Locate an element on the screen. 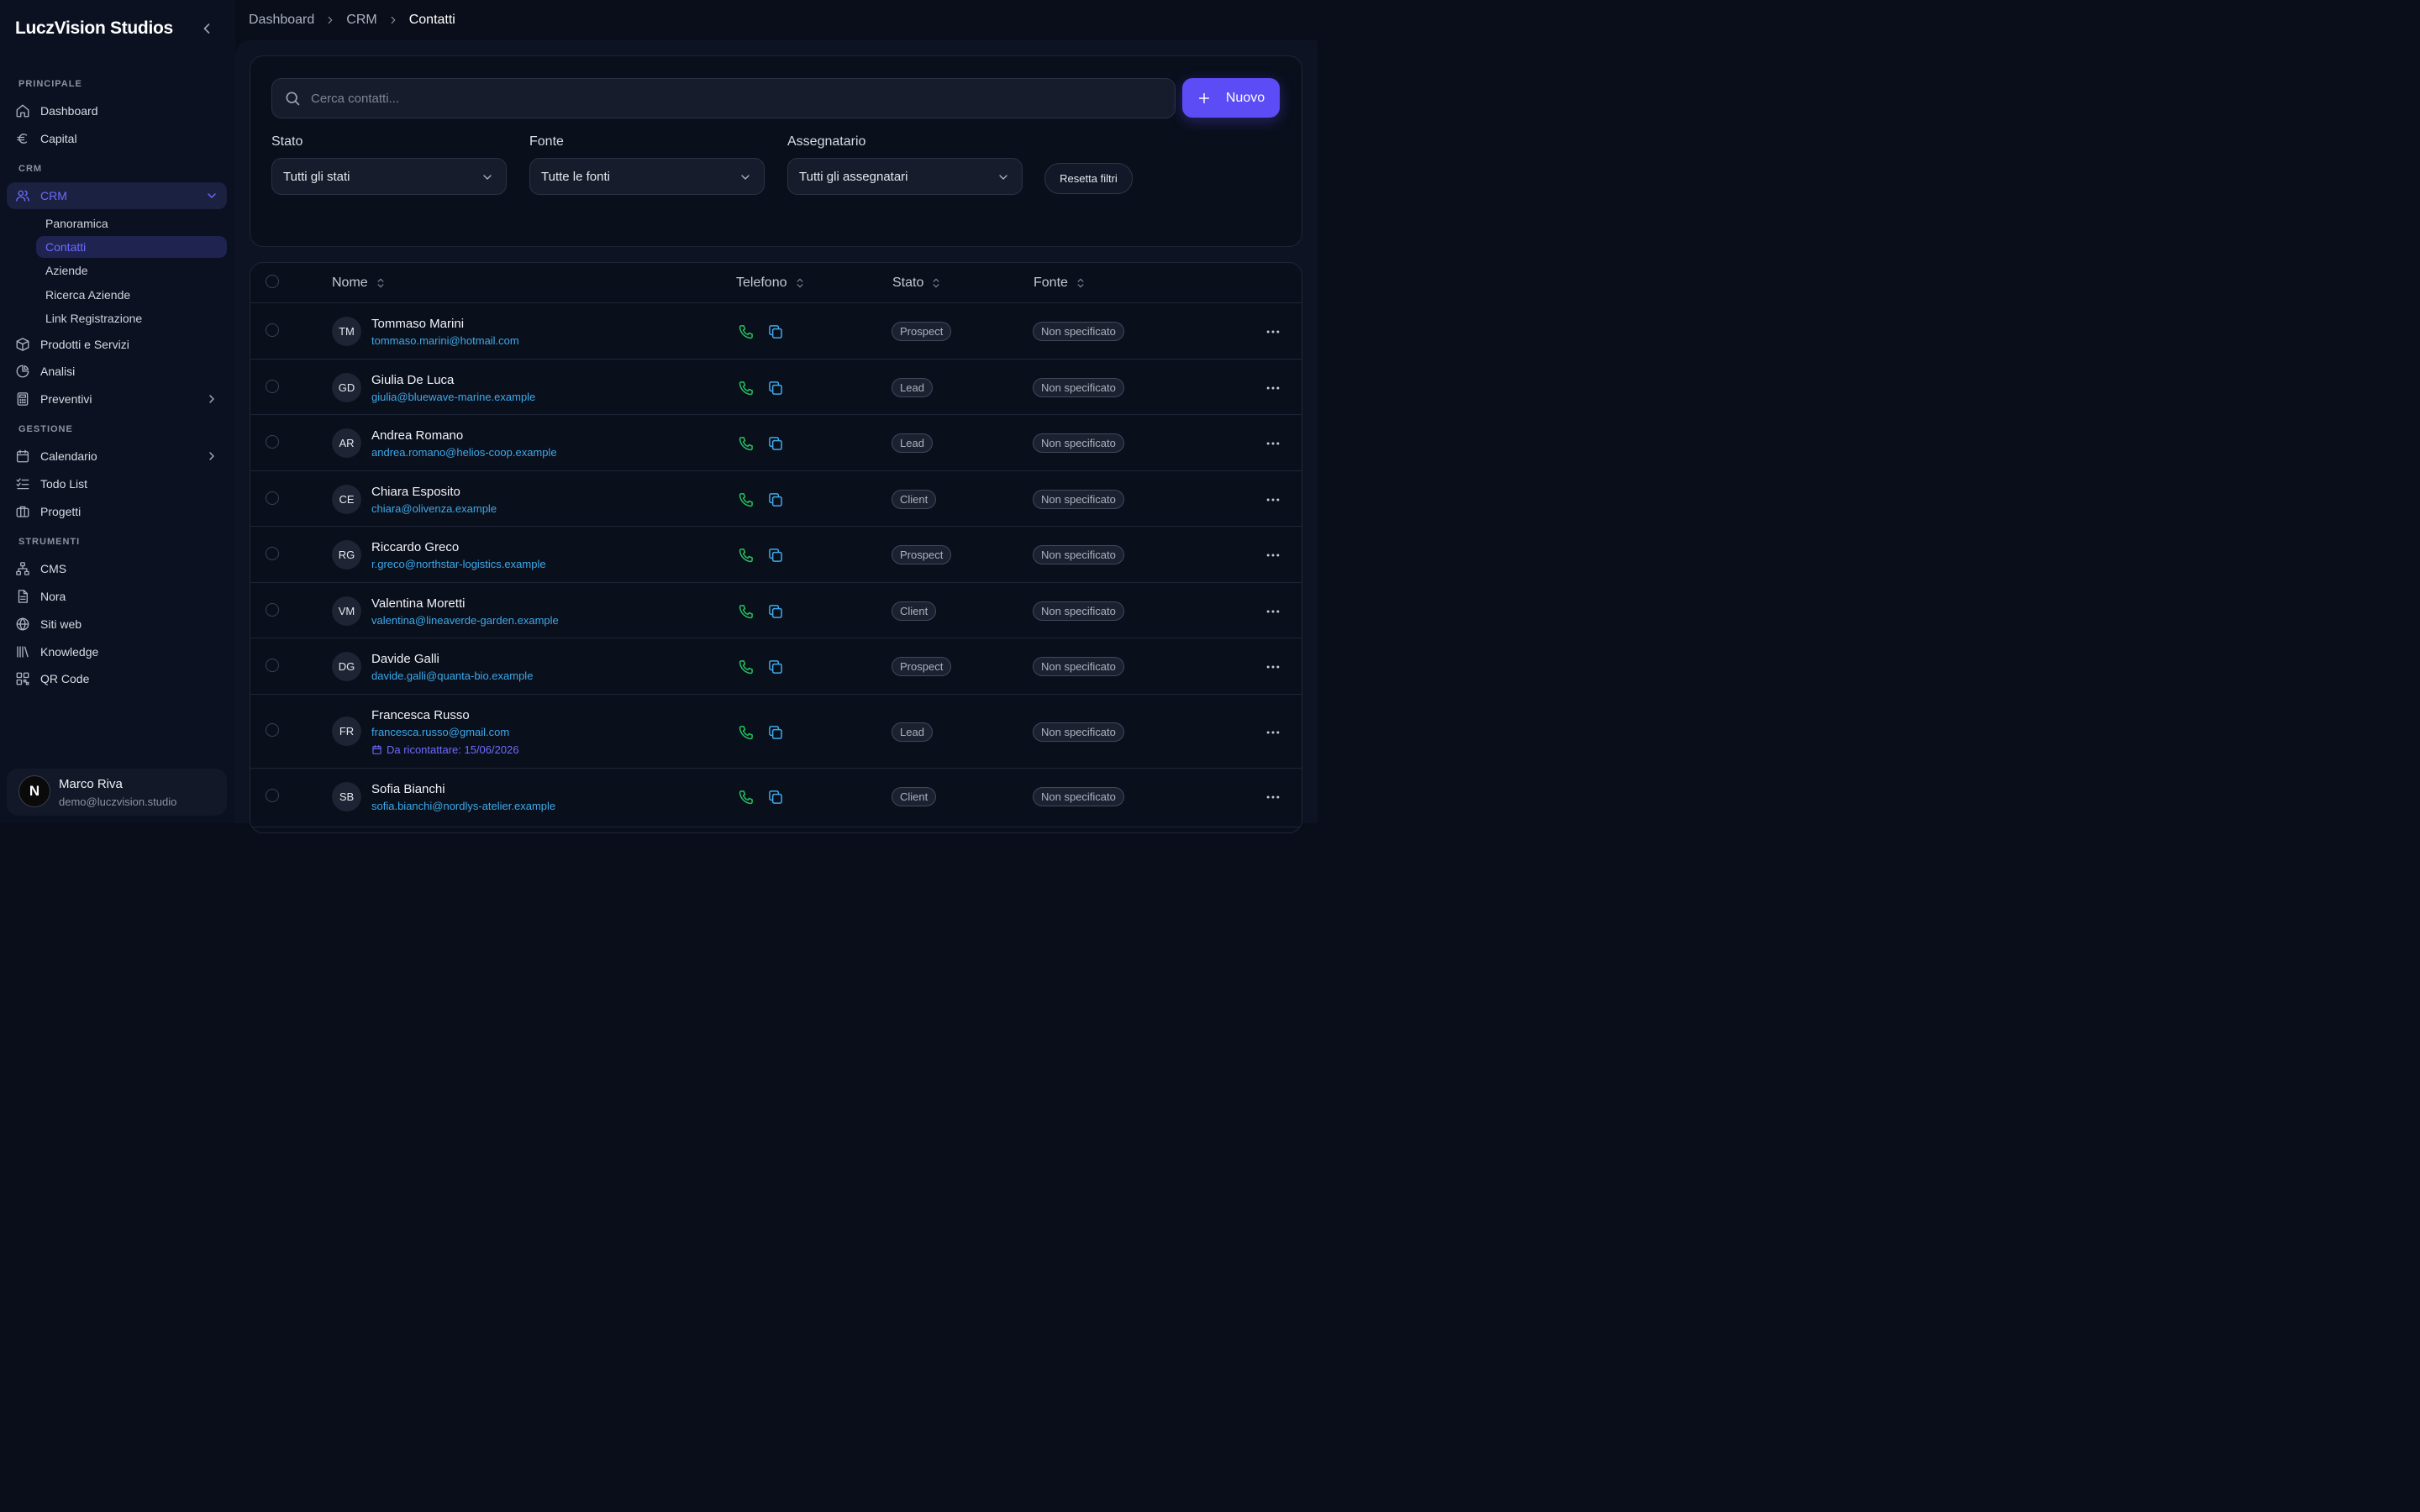 The image size is (2420, 1512). sitemap-icon is located at coordinates (22, 568).